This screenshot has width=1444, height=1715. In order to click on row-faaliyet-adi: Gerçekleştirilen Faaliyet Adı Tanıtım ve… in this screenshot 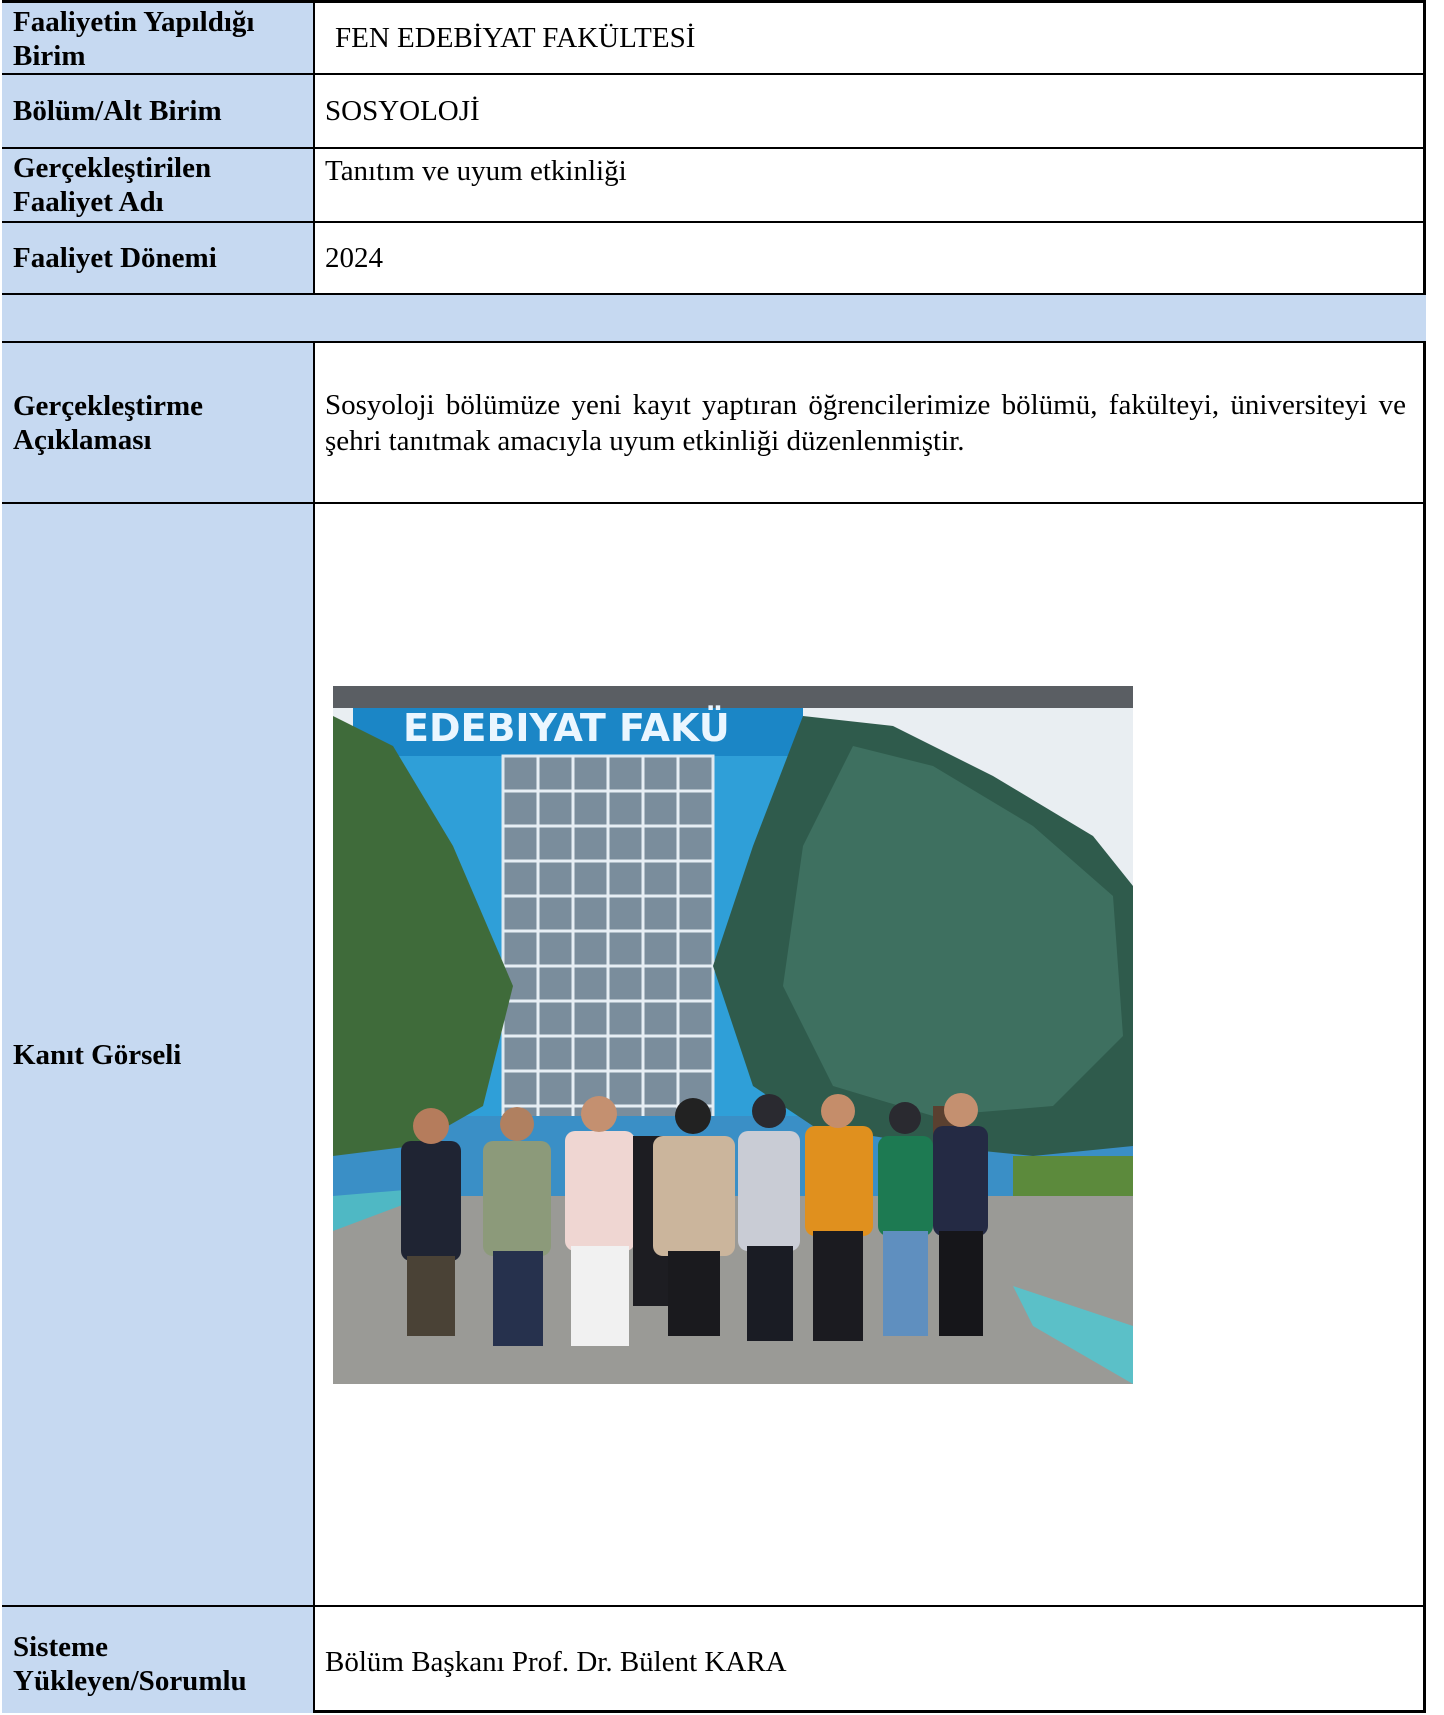, I will do `click(714, 186)`.